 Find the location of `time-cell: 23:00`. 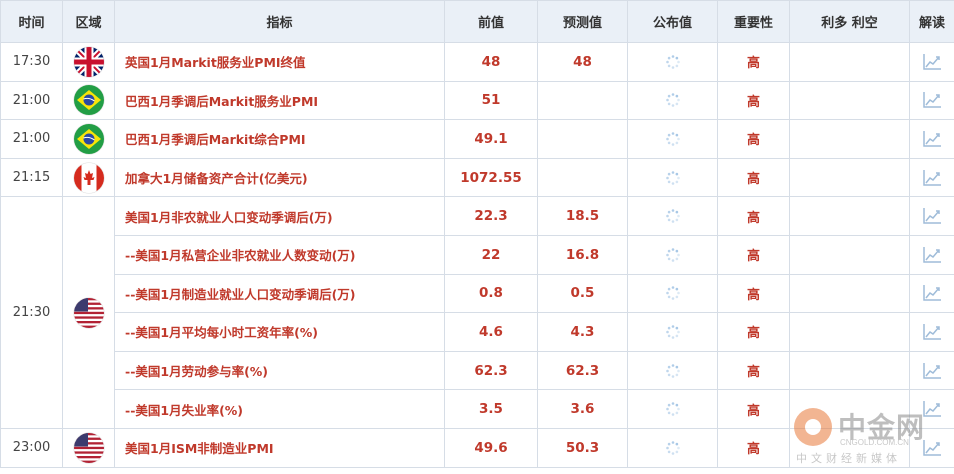

time-cell: 23:00 is located at coordinates (31, 447).